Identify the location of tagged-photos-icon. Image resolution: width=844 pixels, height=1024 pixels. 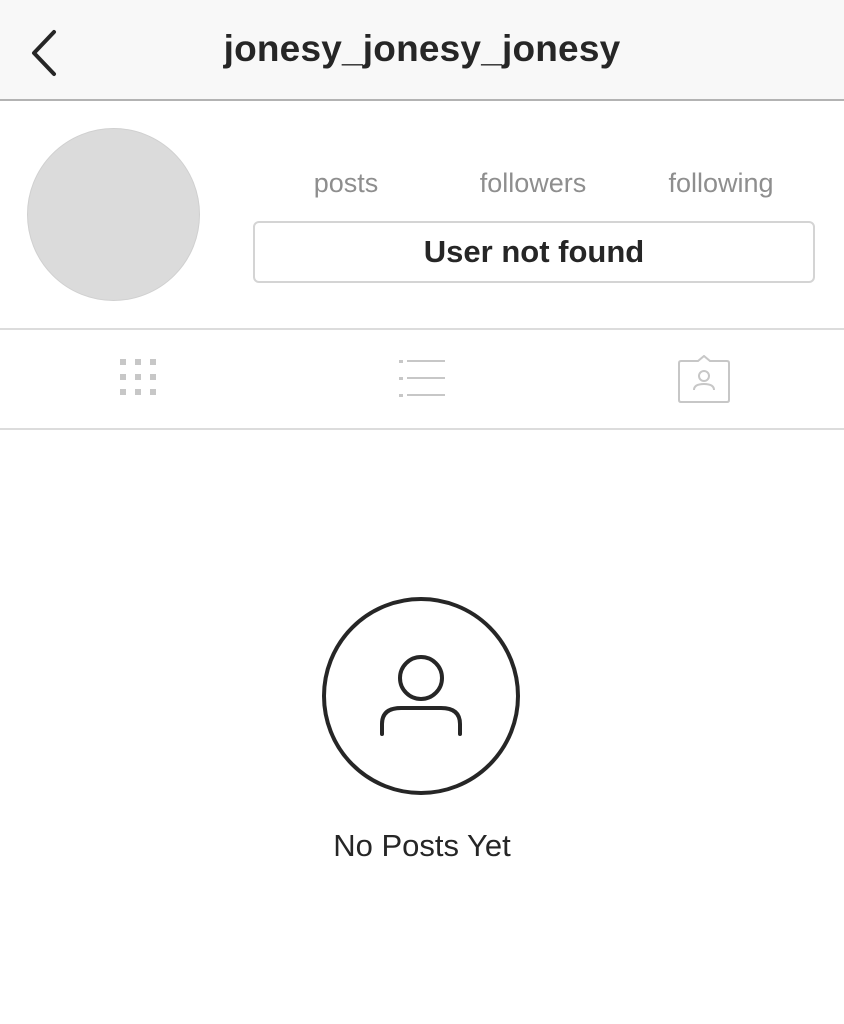
(704, 379).